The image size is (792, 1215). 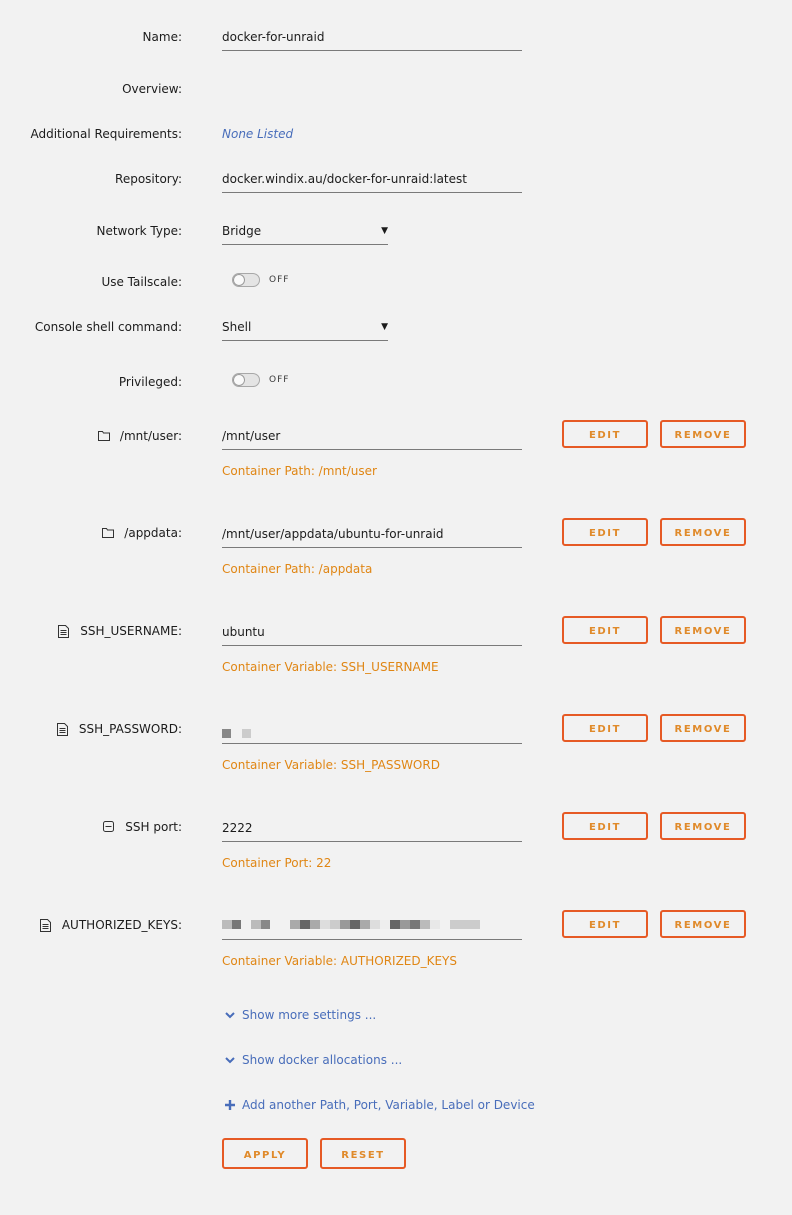 I want to click on entry-label: SSH_PASSWORD:, so click(x=91, y=729).